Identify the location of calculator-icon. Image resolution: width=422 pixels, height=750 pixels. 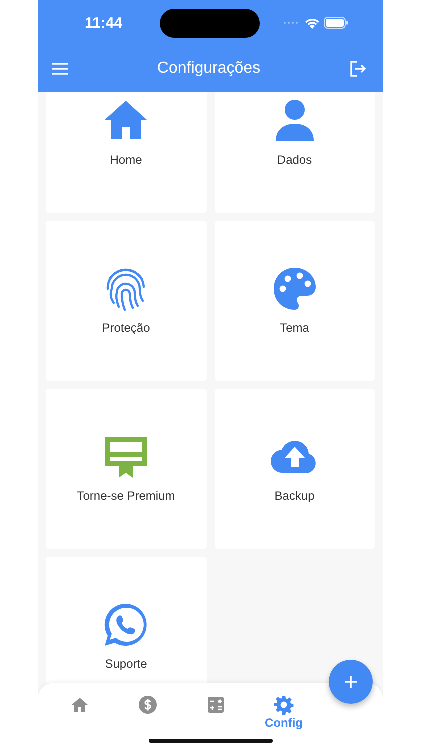
(216, 705).